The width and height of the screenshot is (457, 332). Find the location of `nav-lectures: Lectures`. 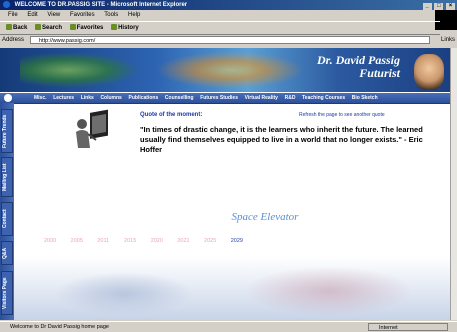

nav-lectures: Lectures is located at coordinates (63, 98).